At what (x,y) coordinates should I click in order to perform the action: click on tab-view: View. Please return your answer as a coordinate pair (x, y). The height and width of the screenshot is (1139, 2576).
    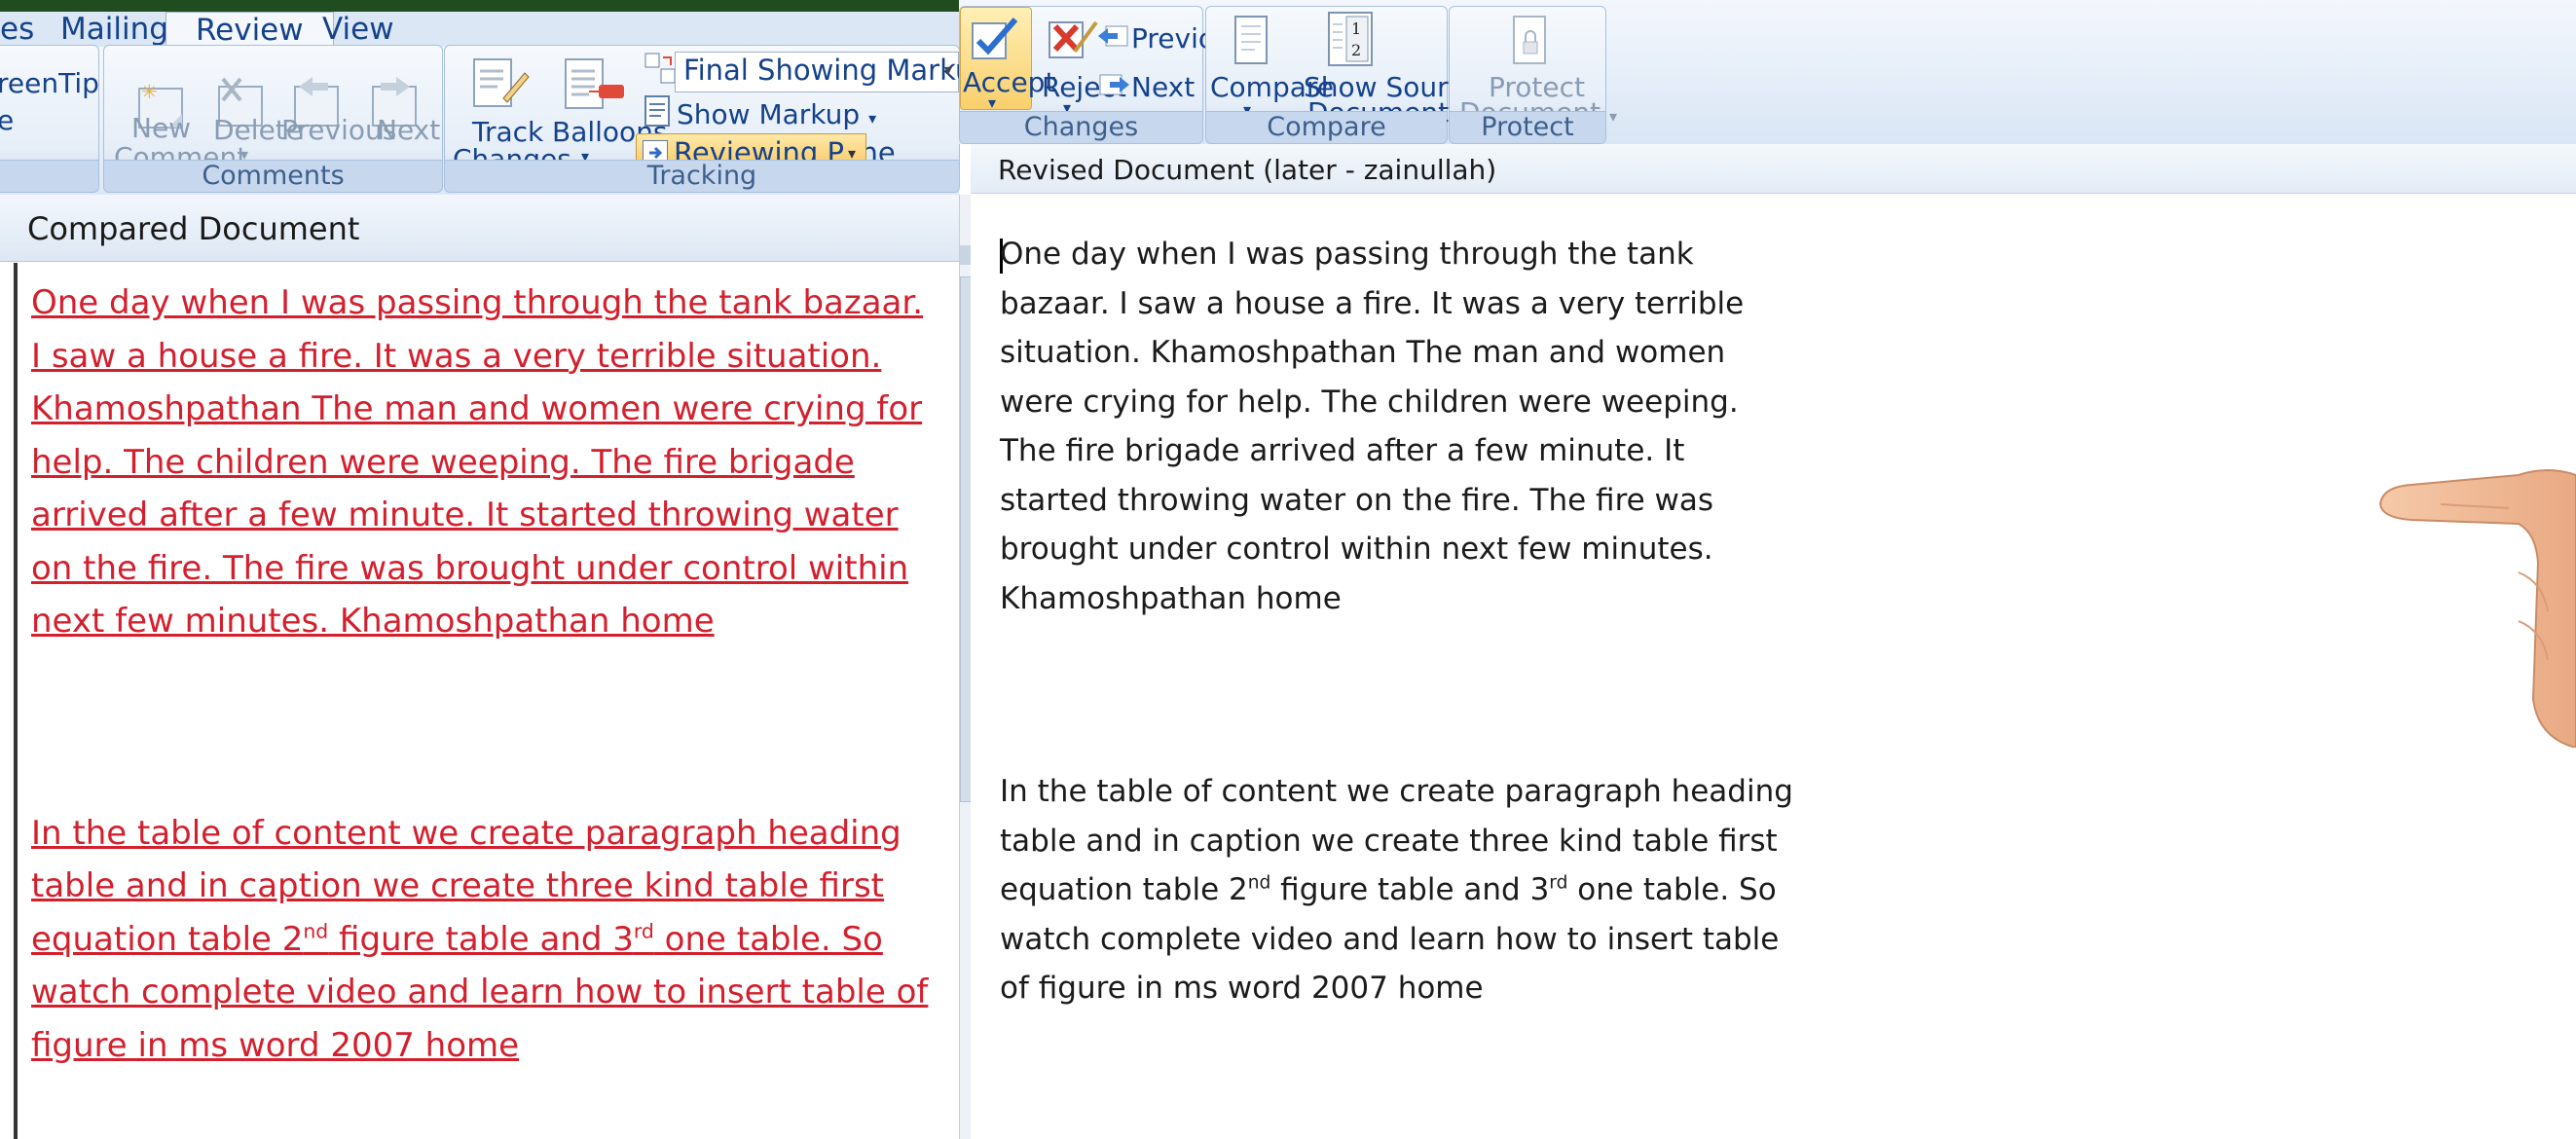
    Looking at the image, I should click on (358, 29).